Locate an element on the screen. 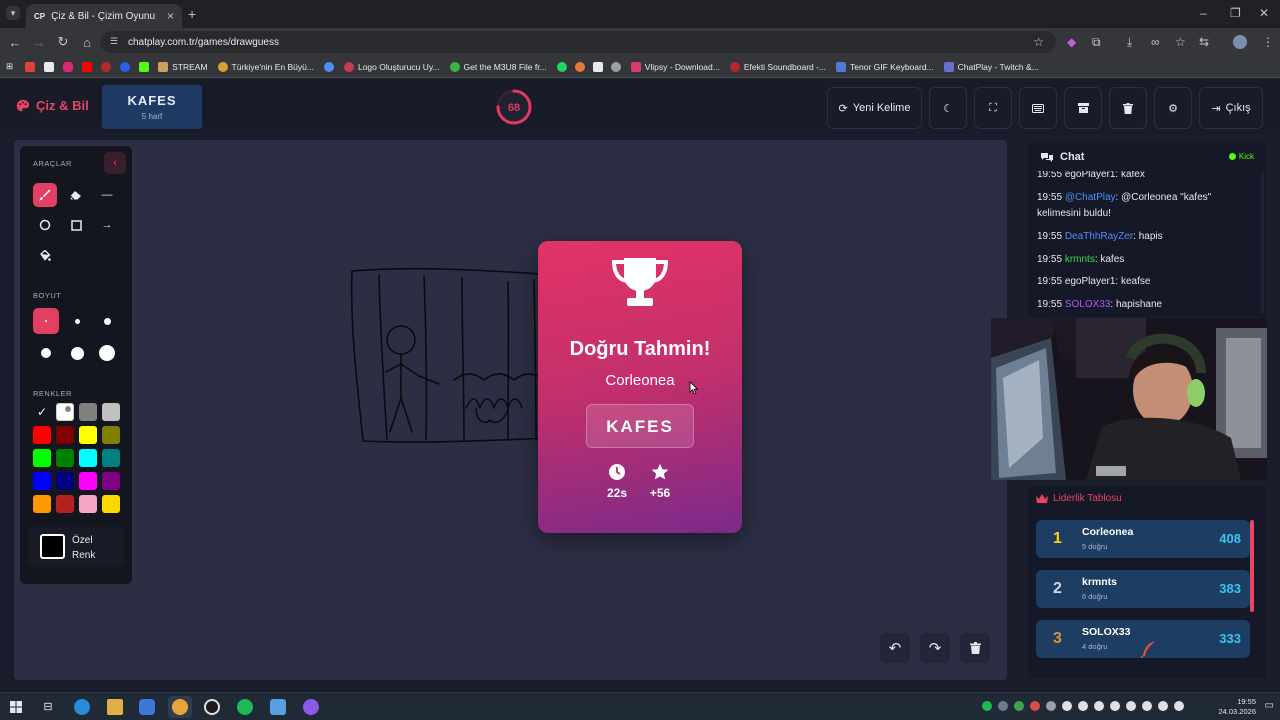 This screenshot has height=720, width=1280. settings-button: ⚙ is located at coordinates (1173, 108).